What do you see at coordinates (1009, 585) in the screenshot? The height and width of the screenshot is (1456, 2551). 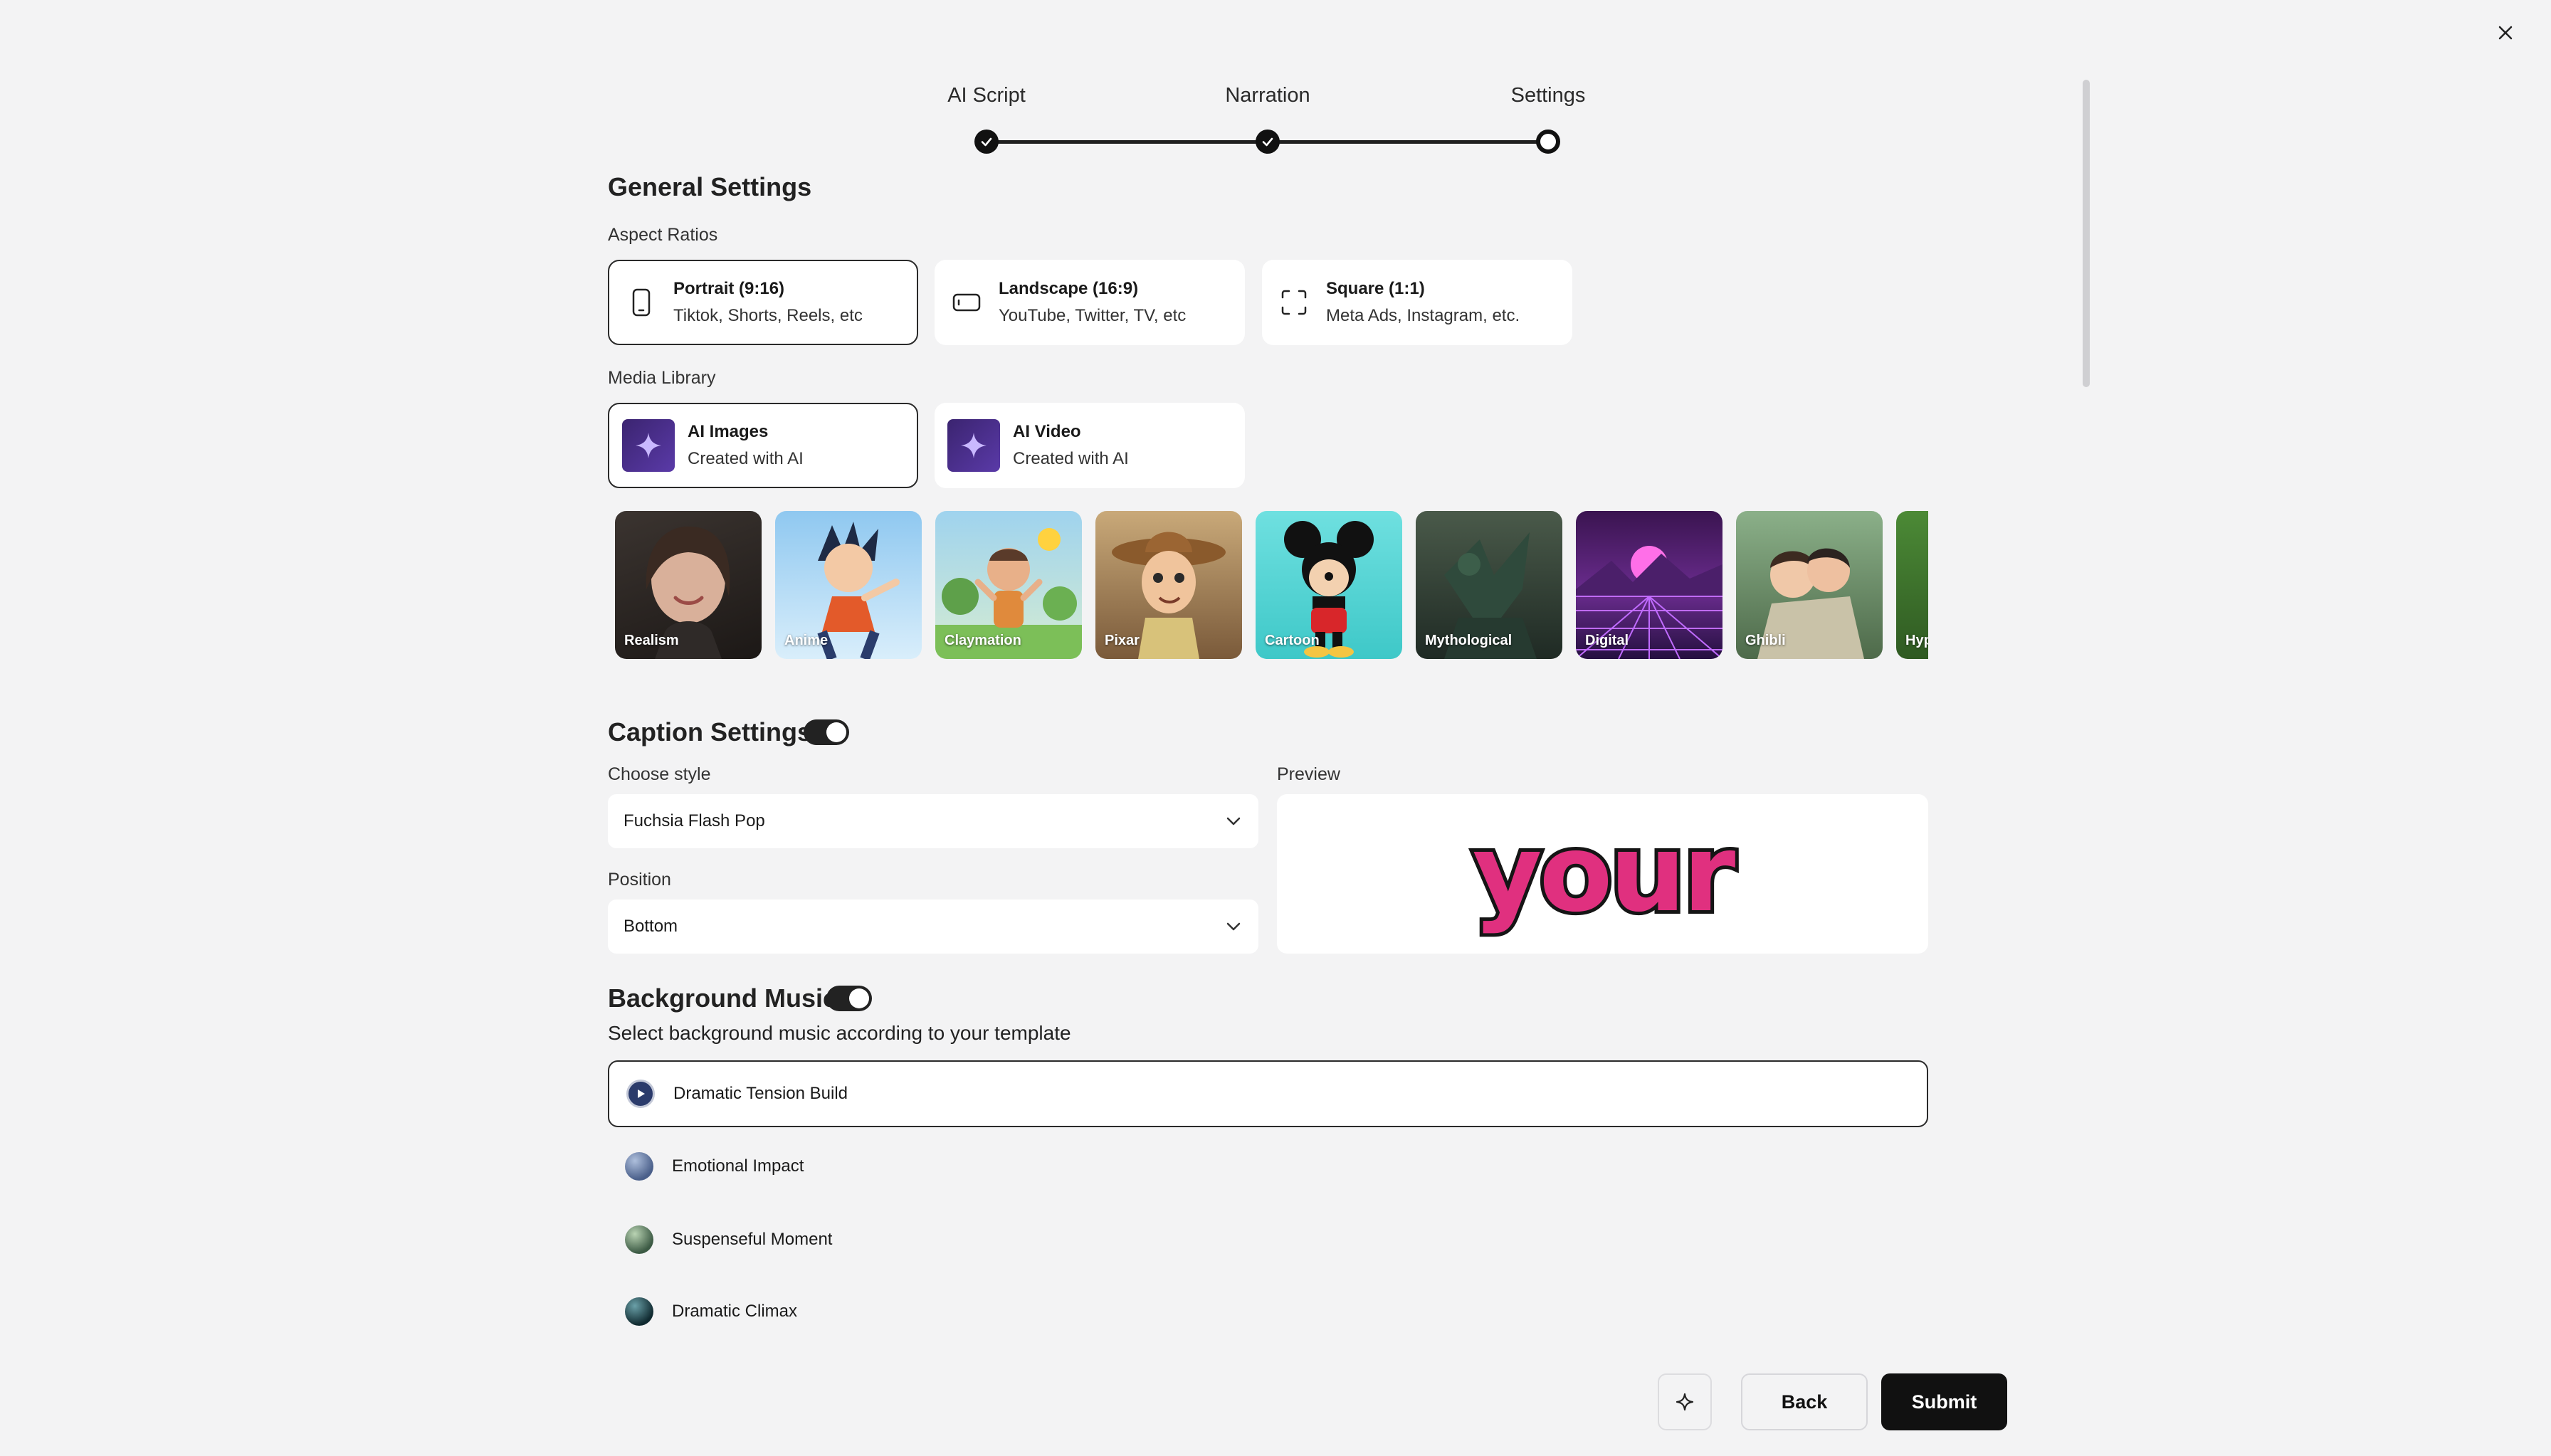 I see `style-thumb-claymation: Claymation` at bounding box center [1009, 585].